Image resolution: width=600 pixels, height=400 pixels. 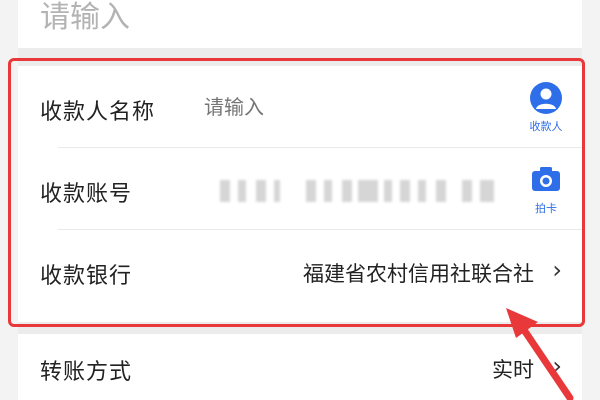 I want to click on amount-input-placeholder: 请输入, so click(x=85, y=18).